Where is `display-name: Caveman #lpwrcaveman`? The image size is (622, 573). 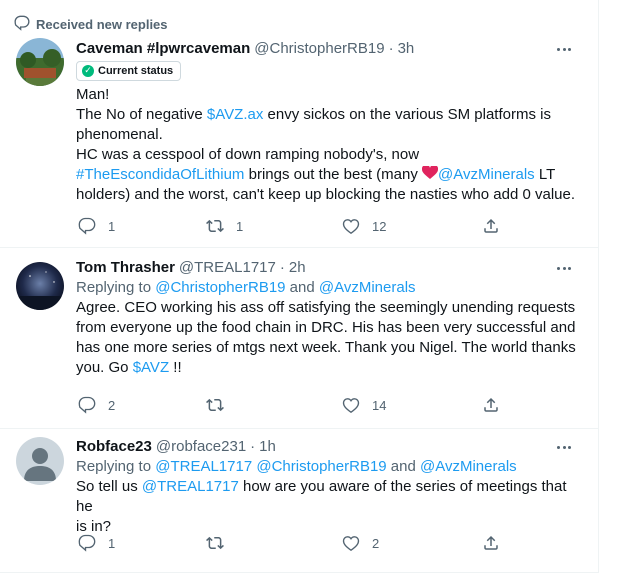
display-name: Caveman #lpwrcaveman is located at coordinates (163, 49).